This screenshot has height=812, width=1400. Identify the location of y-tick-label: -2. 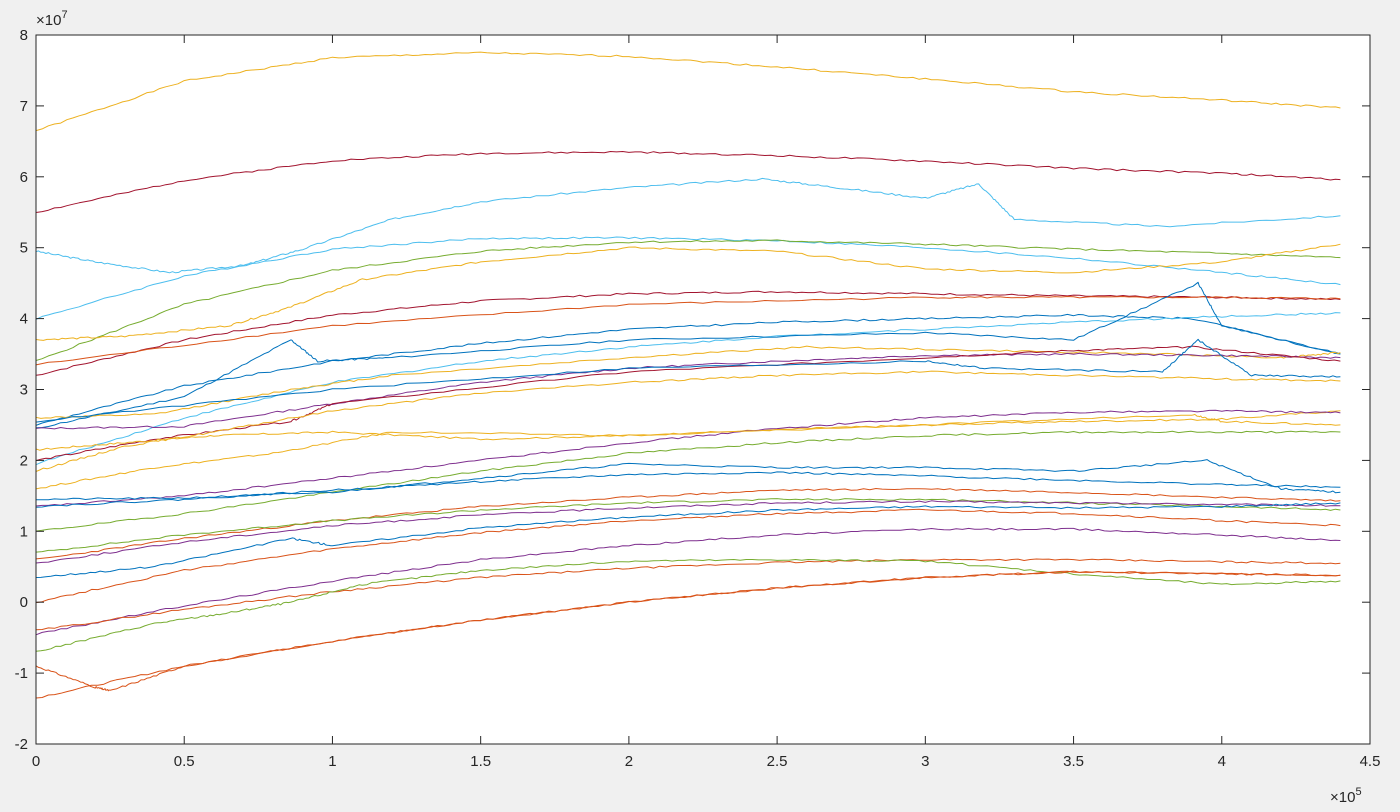
(21, 744).